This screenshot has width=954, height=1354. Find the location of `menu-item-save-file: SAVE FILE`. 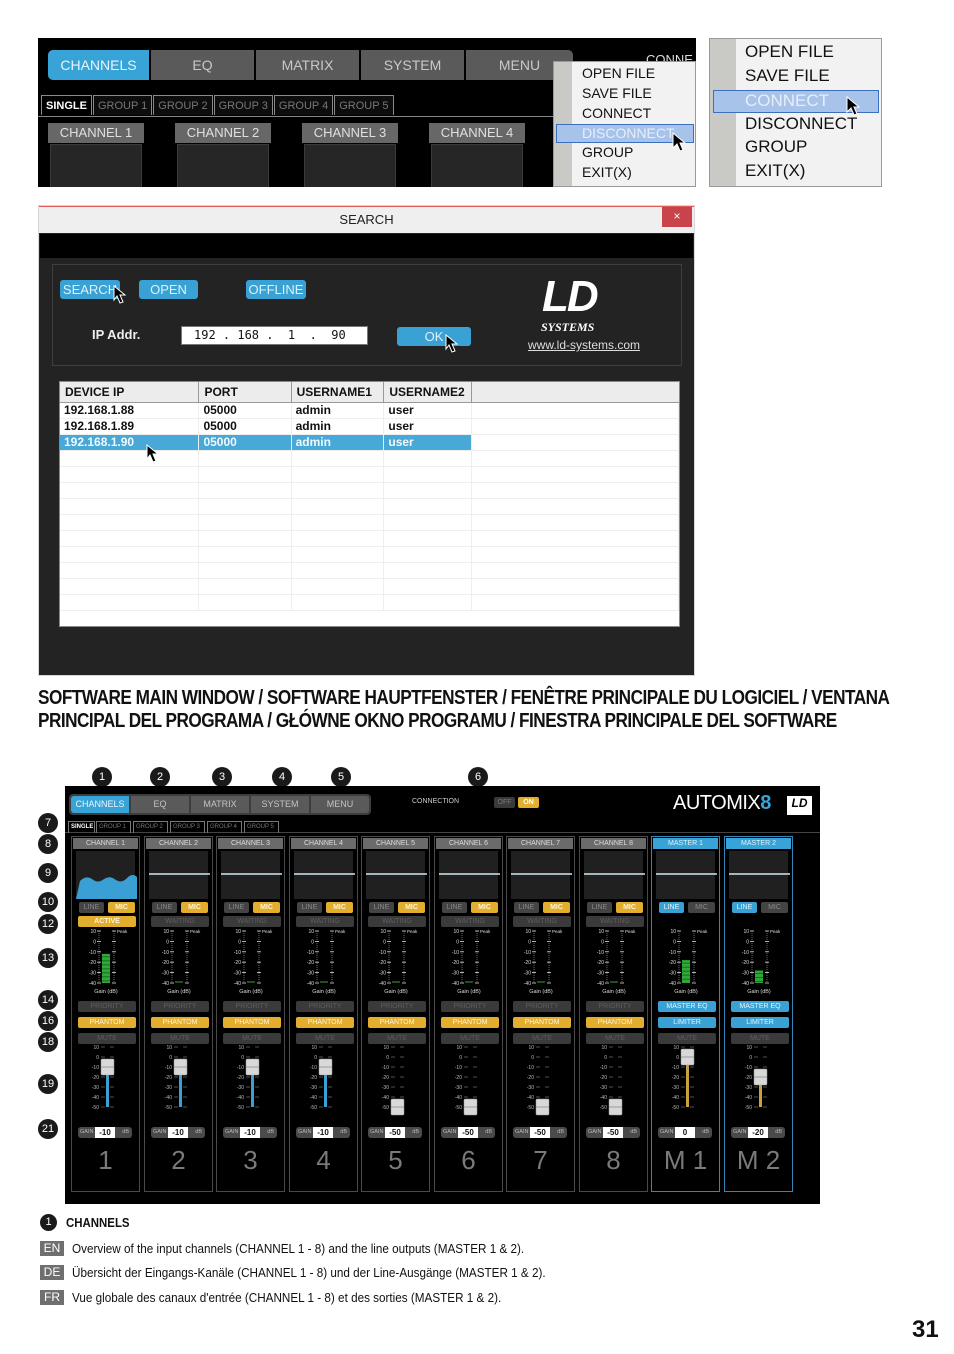

menu-item-save-file: SAVE FILE is located at coordinates (617, 93).